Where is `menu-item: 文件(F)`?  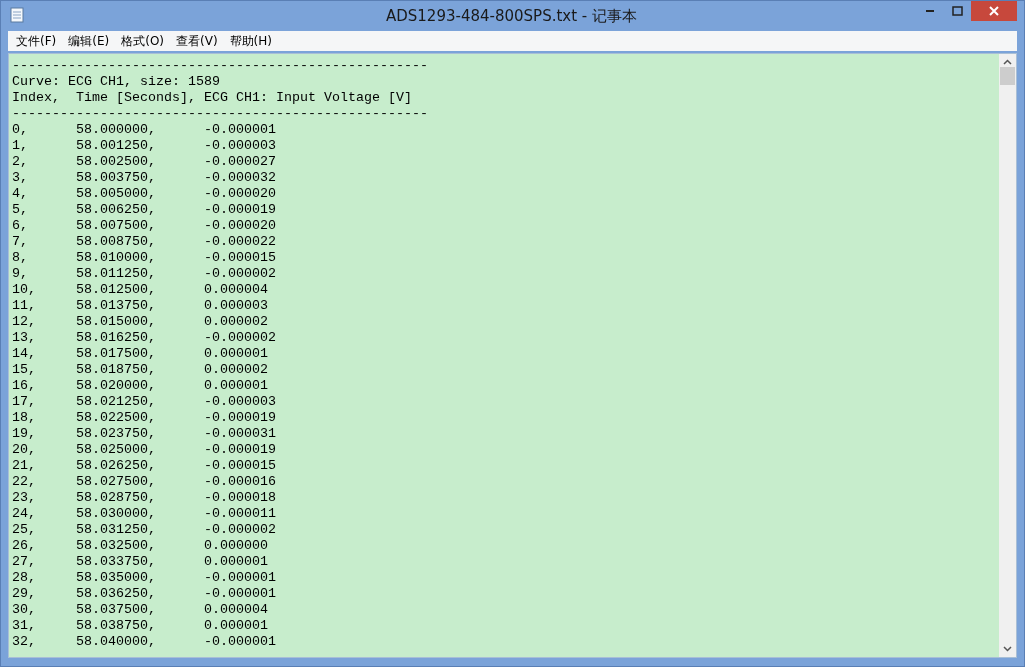 menu-item: 文件(F) is located at coordinates (36, 41).